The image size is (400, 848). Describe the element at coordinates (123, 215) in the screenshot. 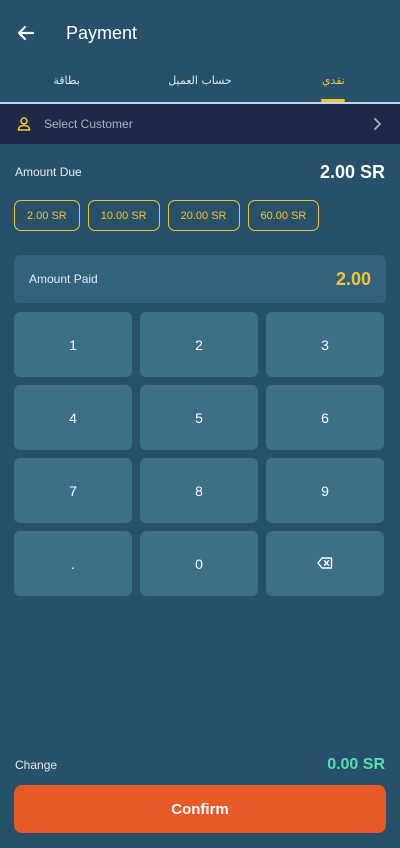

I see `quick-amount-button: 10.00 SR` at that location.